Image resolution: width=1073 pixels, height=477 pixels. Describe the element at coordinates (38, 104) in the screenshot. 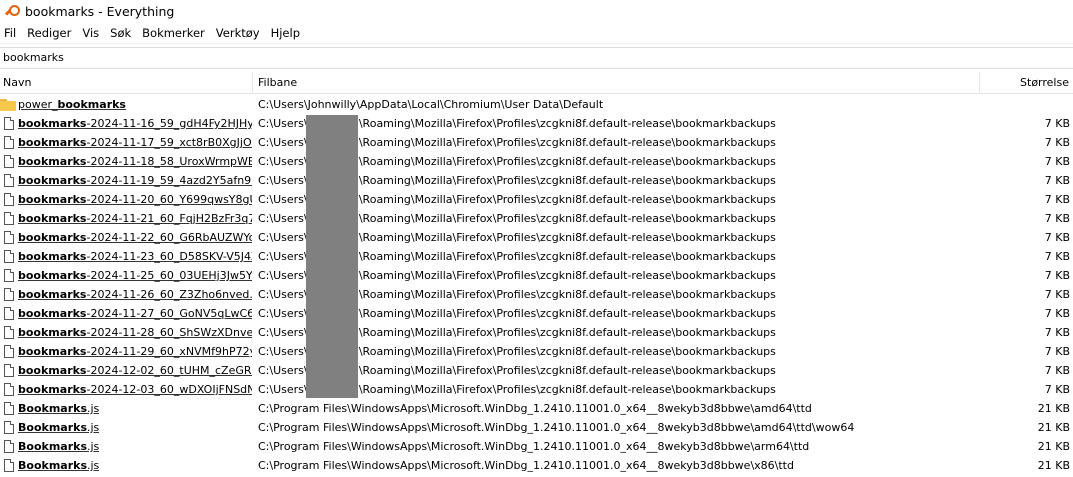

I see `result-name-prefix: power_` at that location.